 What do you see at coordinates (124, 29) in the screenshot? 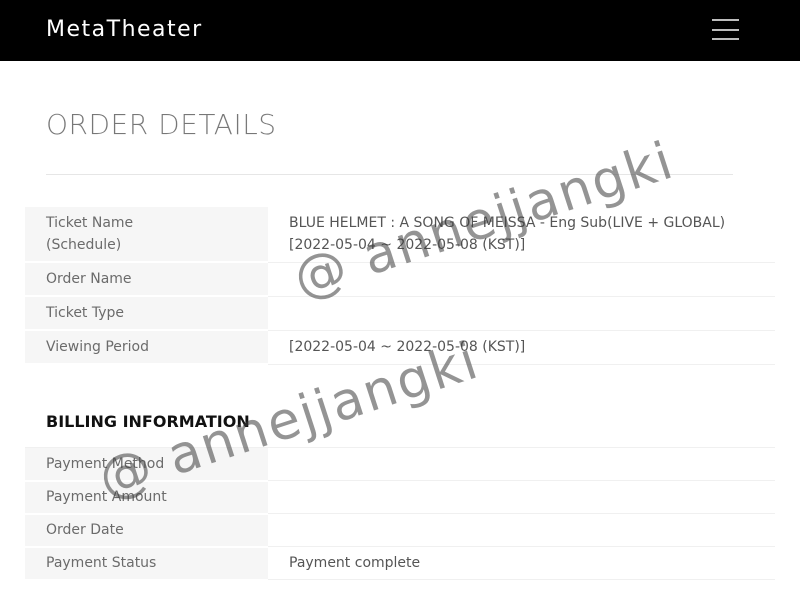
I see `brand-logo-link: MetaTheater` at bounding box center [124, 29].